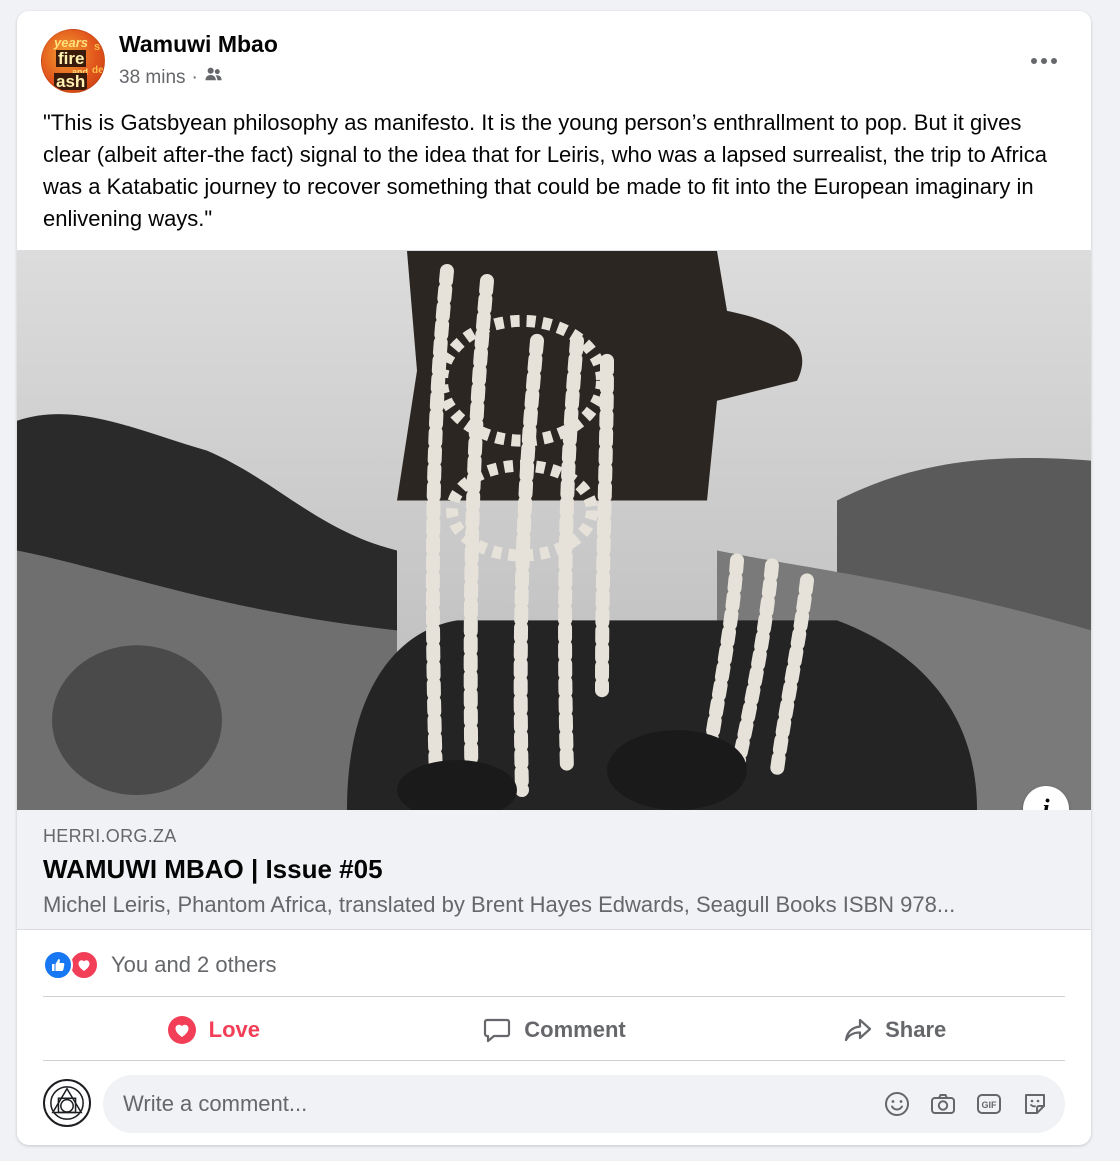  Describe the element at coordinates (181, 1030) in the screenshot. I see `love-icon` at that location.